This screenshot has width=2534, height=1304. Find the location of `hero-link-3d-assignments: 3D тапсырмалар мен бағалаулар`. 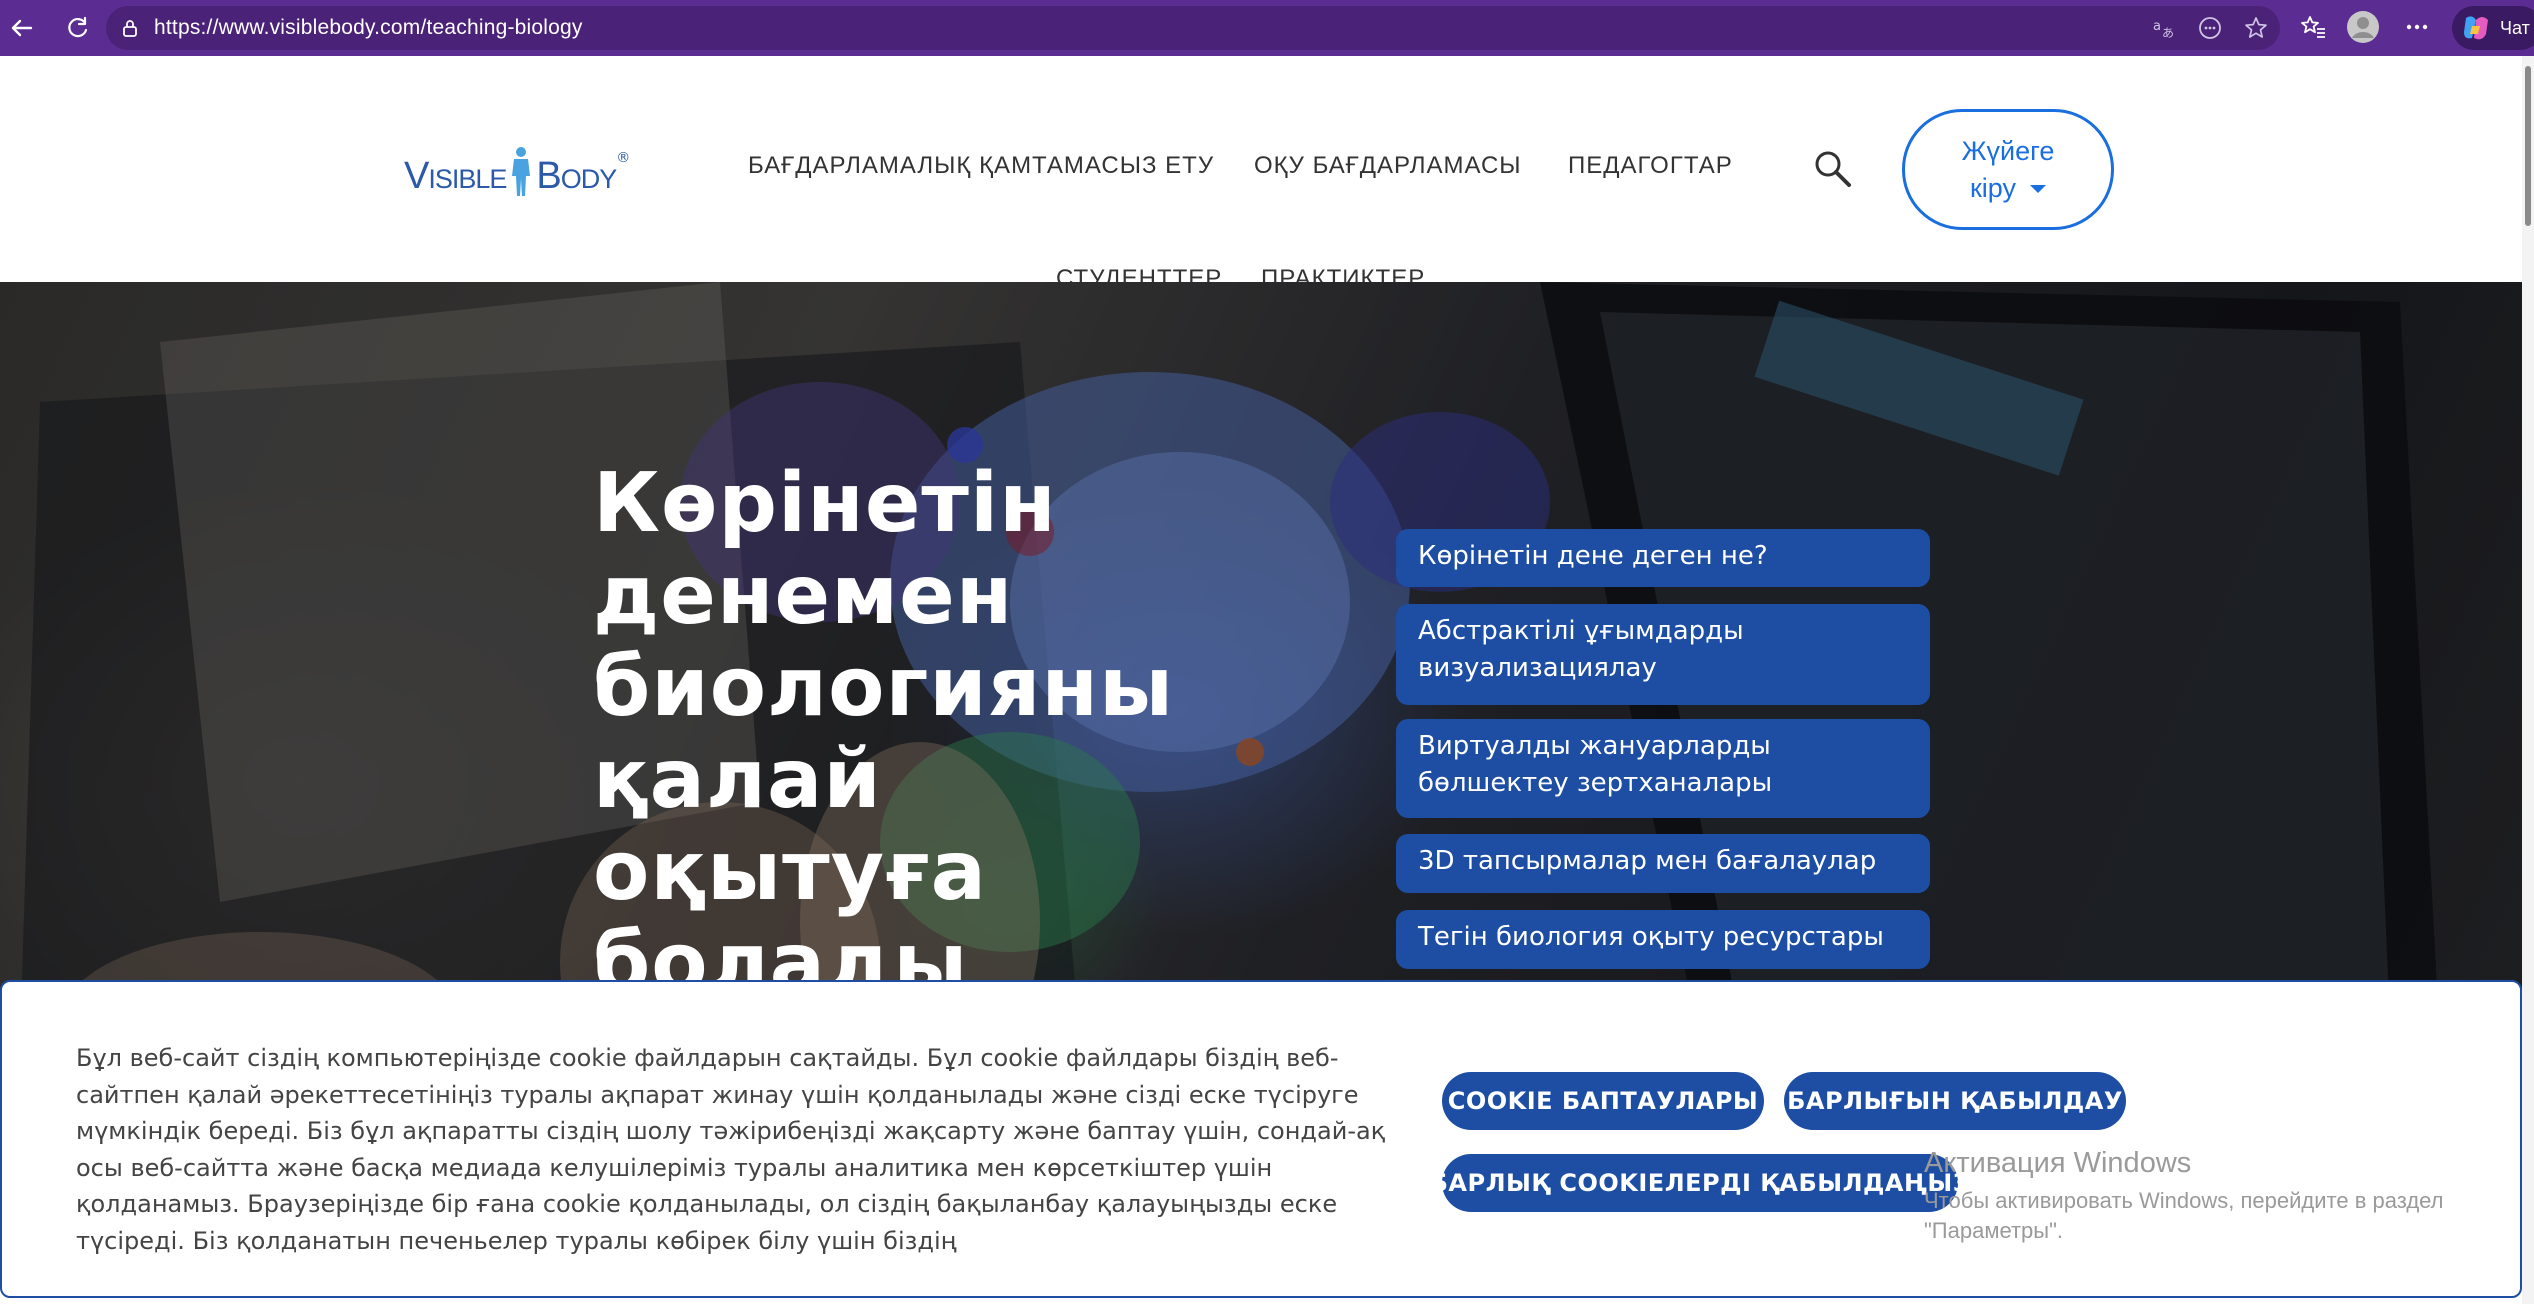

hero-link-3d-assignments: 3D тапсырмалар мен бағалаулар is located at coordinates (1663, 863).